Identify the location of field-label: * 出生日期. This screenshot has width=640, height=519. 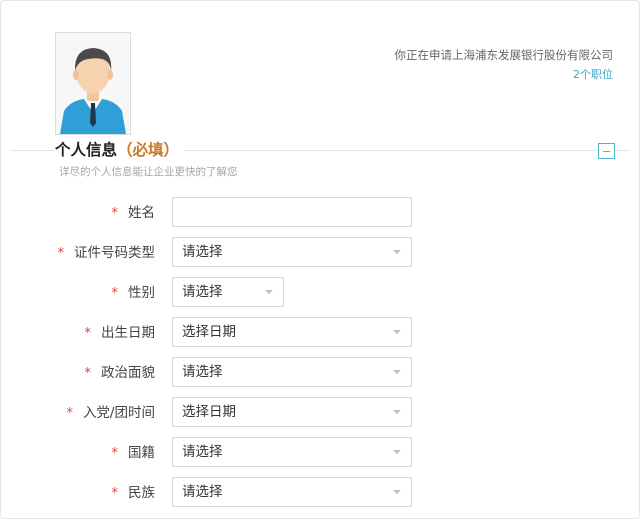
(120, 333).